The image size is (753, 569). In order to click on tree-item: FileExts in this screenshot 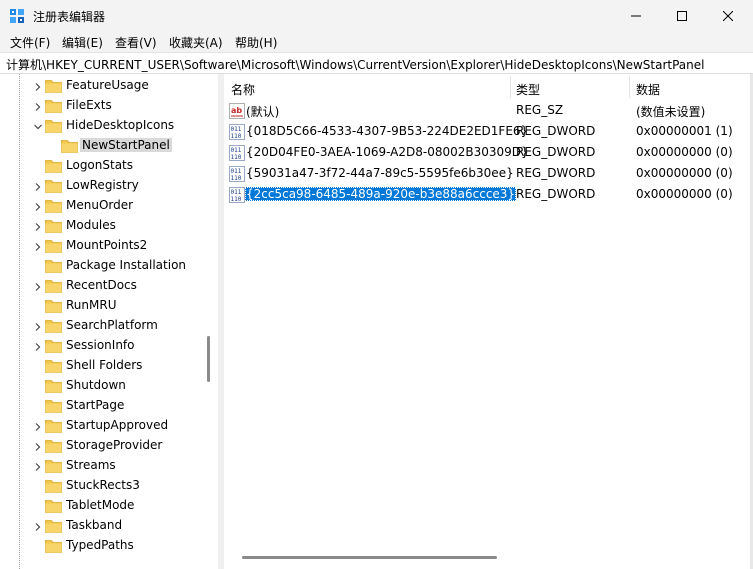, I will do `click(109, 106)`.